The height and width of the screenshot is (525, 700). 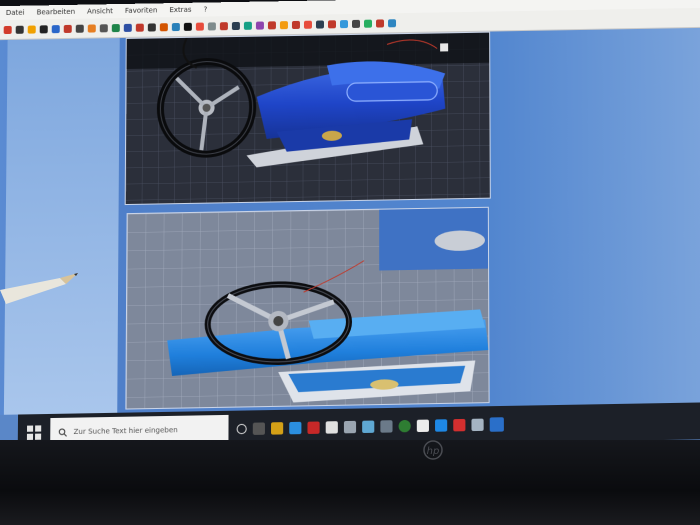 I want to click on windows-logo-icon, so click(x=34, y=432).